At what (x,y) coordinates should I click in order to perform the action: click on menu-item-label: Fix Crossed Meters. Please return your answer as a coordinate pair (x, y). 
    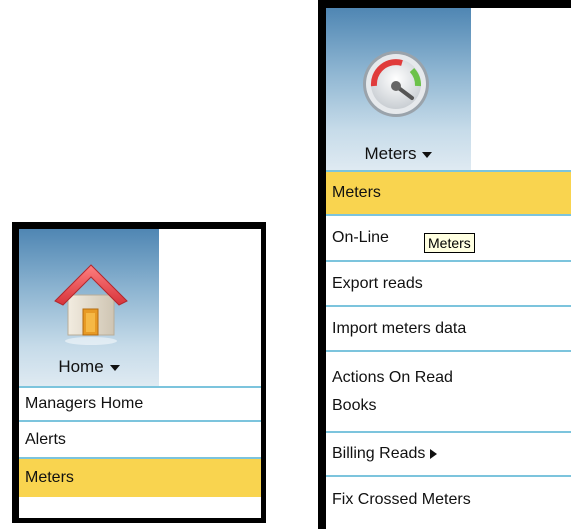
    Looking at the image, I should click on (401, 499).